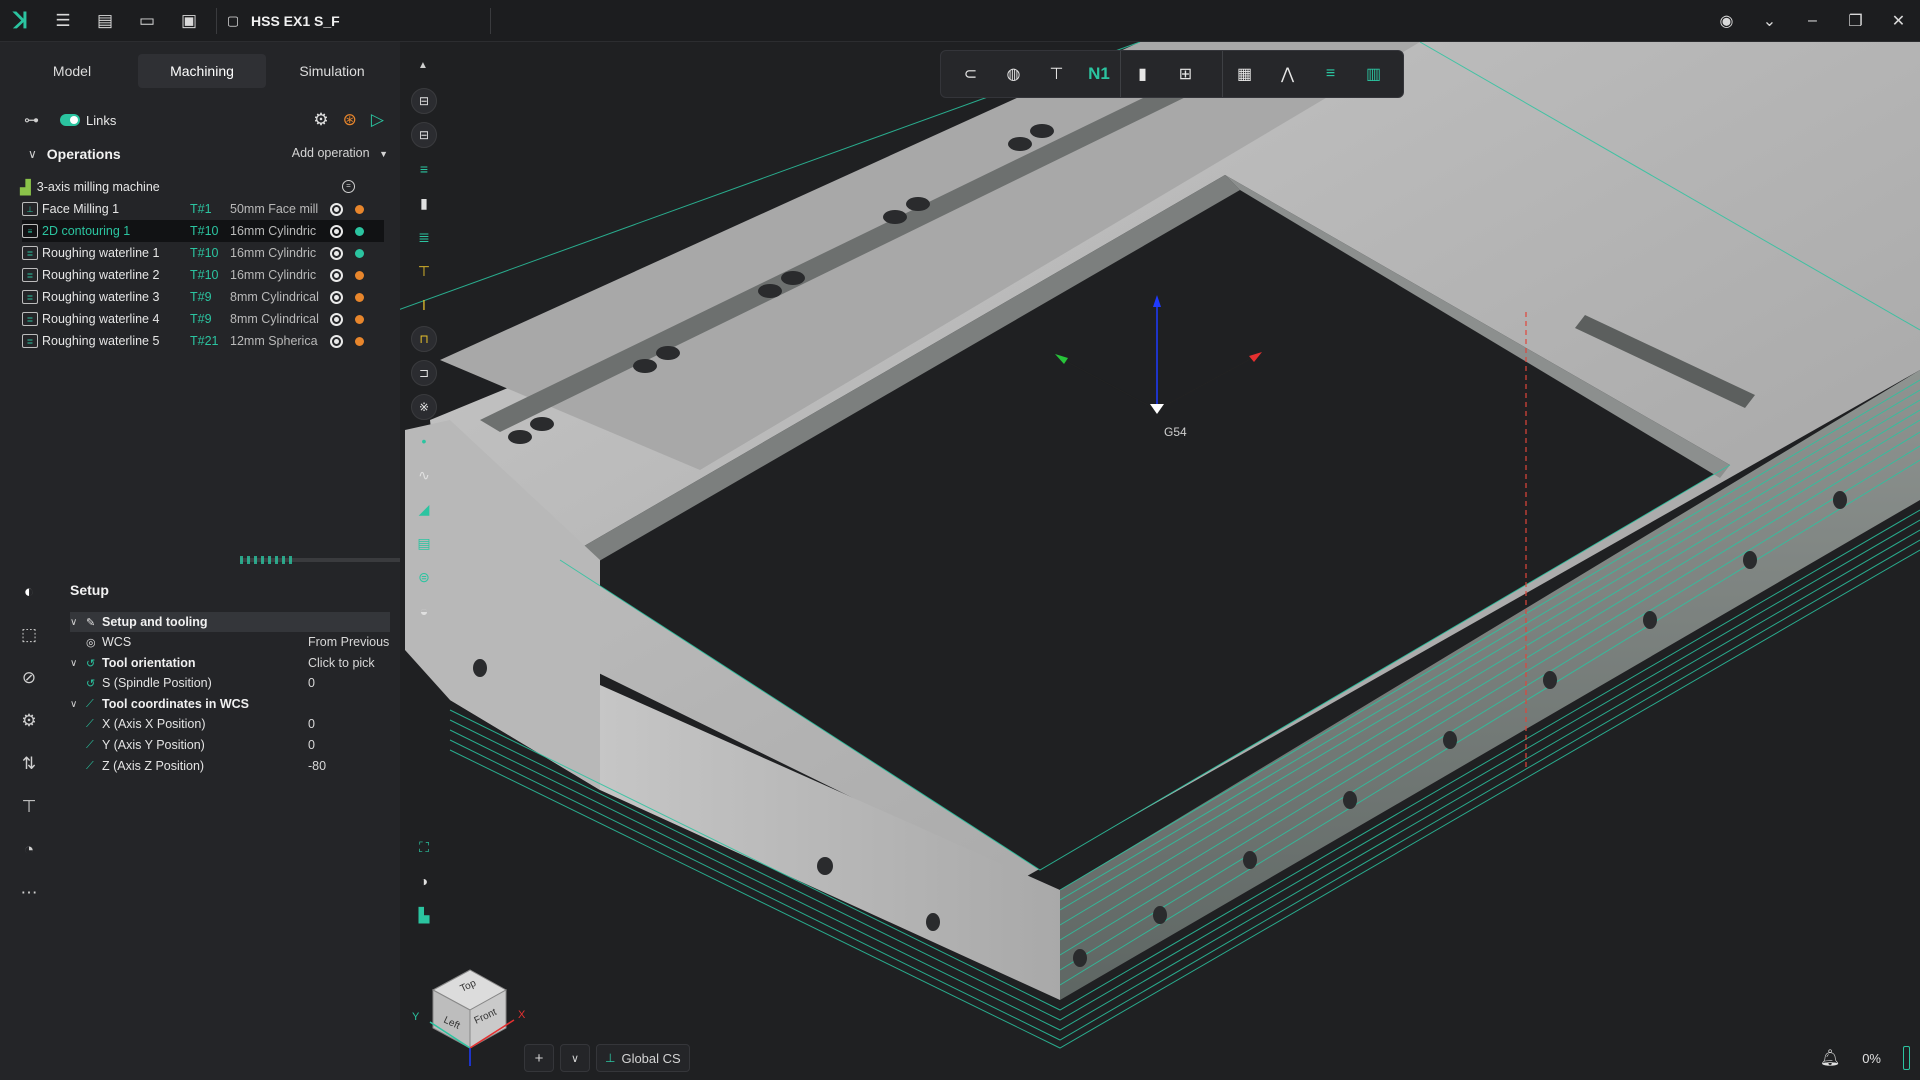 This screenshot has width=1920, height=1080. What do you see at coordinates (348, 186) in the screenshot?
I see `machine-options-icon: =` at bounding box center [348, 186].